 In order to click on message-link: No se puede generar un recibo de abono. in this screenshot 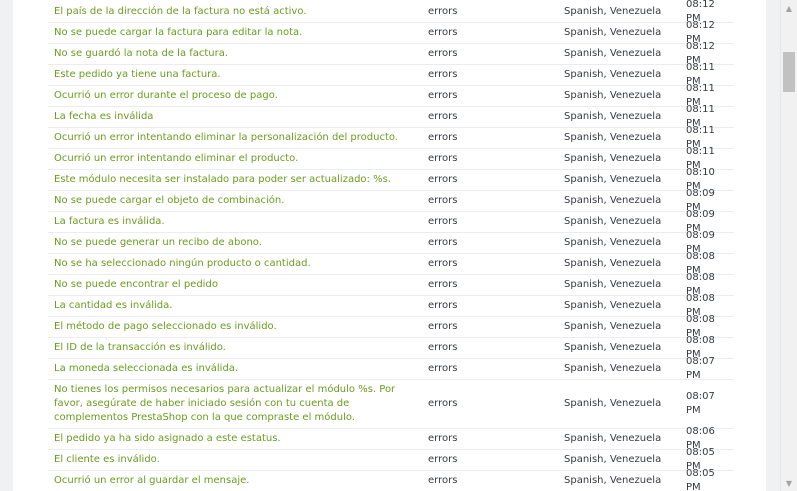, I will do `click(235, 243)`.